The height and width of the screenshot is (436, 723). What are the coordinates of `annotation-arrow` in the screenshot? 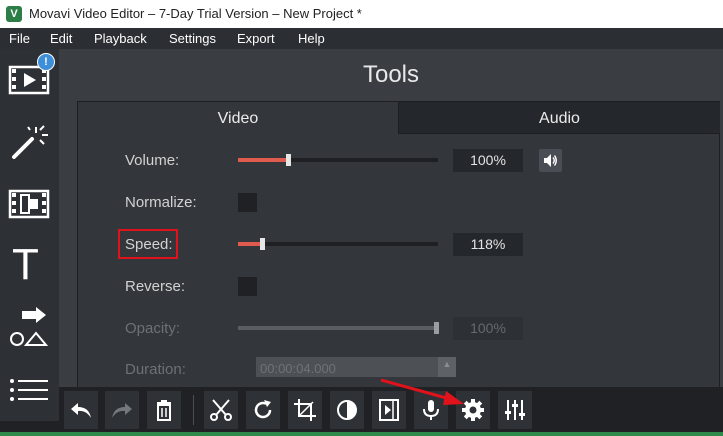 It's located at (422, 391).